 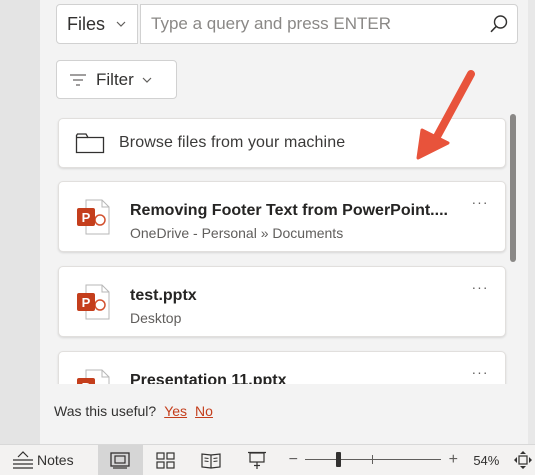 I want to click on reading-view-button, so click(x=210, y=460).